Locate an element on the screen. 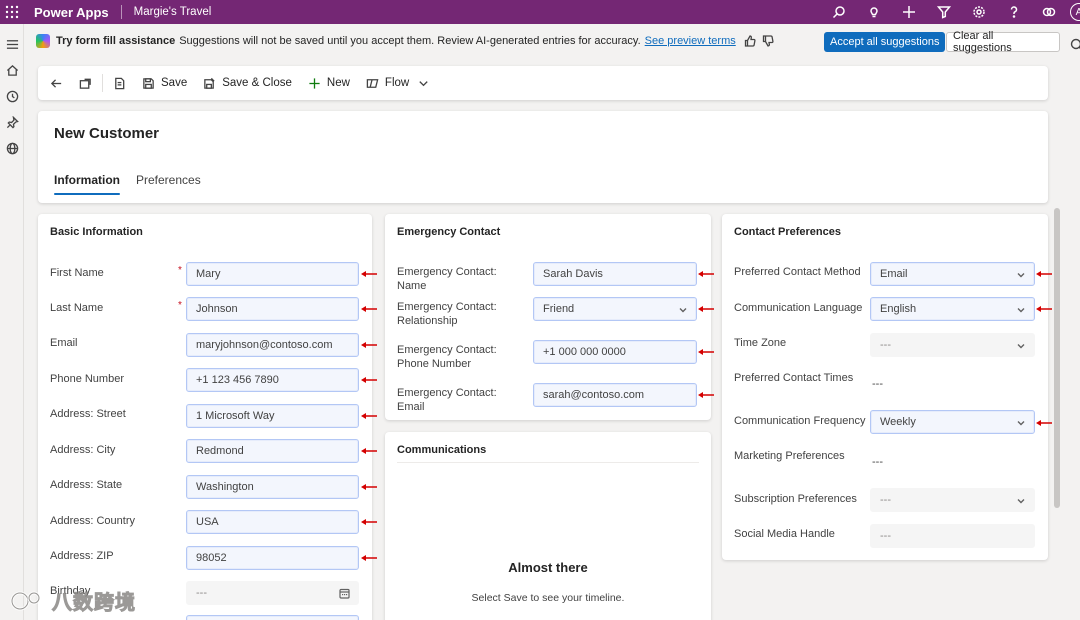  subscription-preferences-dropdown: --- is located at coordinates (952, 500).